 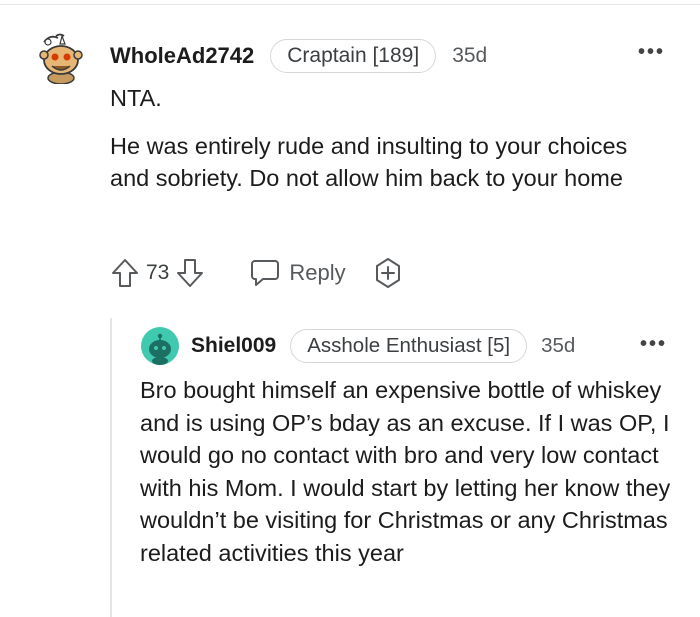 I want to click on vote-count: 73, so click(x=158, y=272).